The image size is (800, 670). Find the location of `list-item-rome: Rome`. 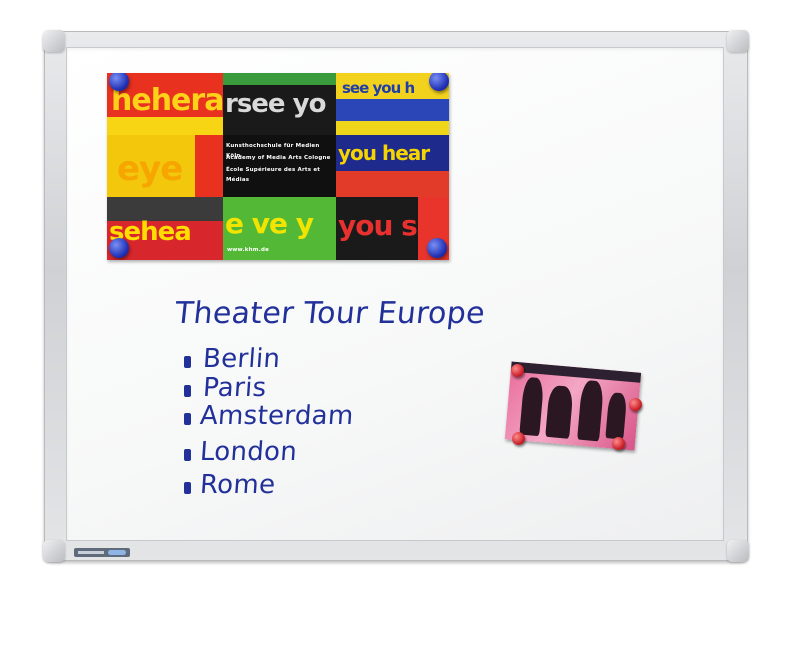

list-item-rome: Rome is located at coordinates (237, 485).